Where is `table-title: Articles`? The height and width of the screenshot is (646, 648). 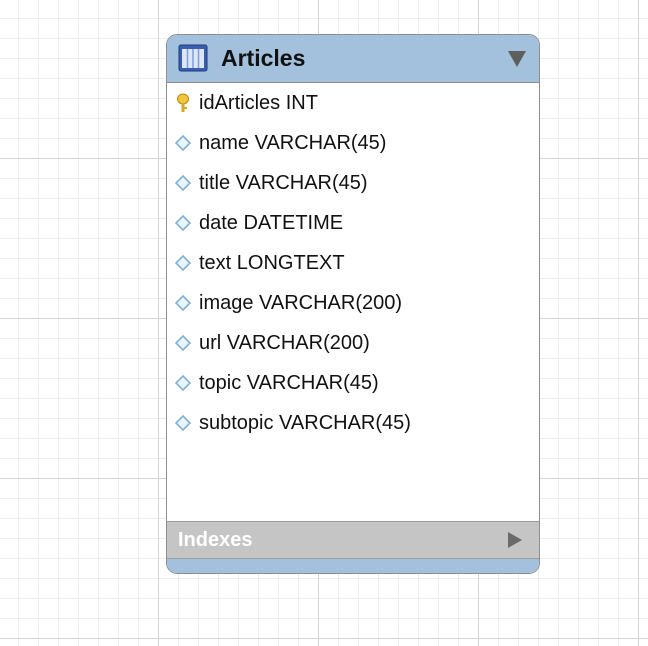
table-title: Articles is located at coordinates (263, 58).